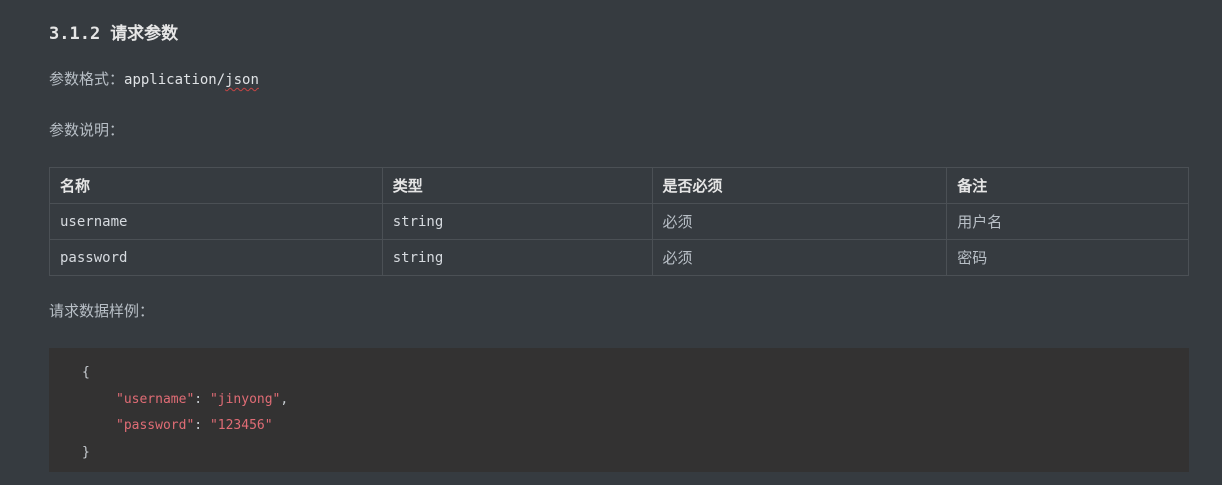 The height and width of the screenshot is (485, 1222). Describe the element at coordinates (102, 311) in the screenshot. I see `sample-label: 请求数据样例：` at that location.